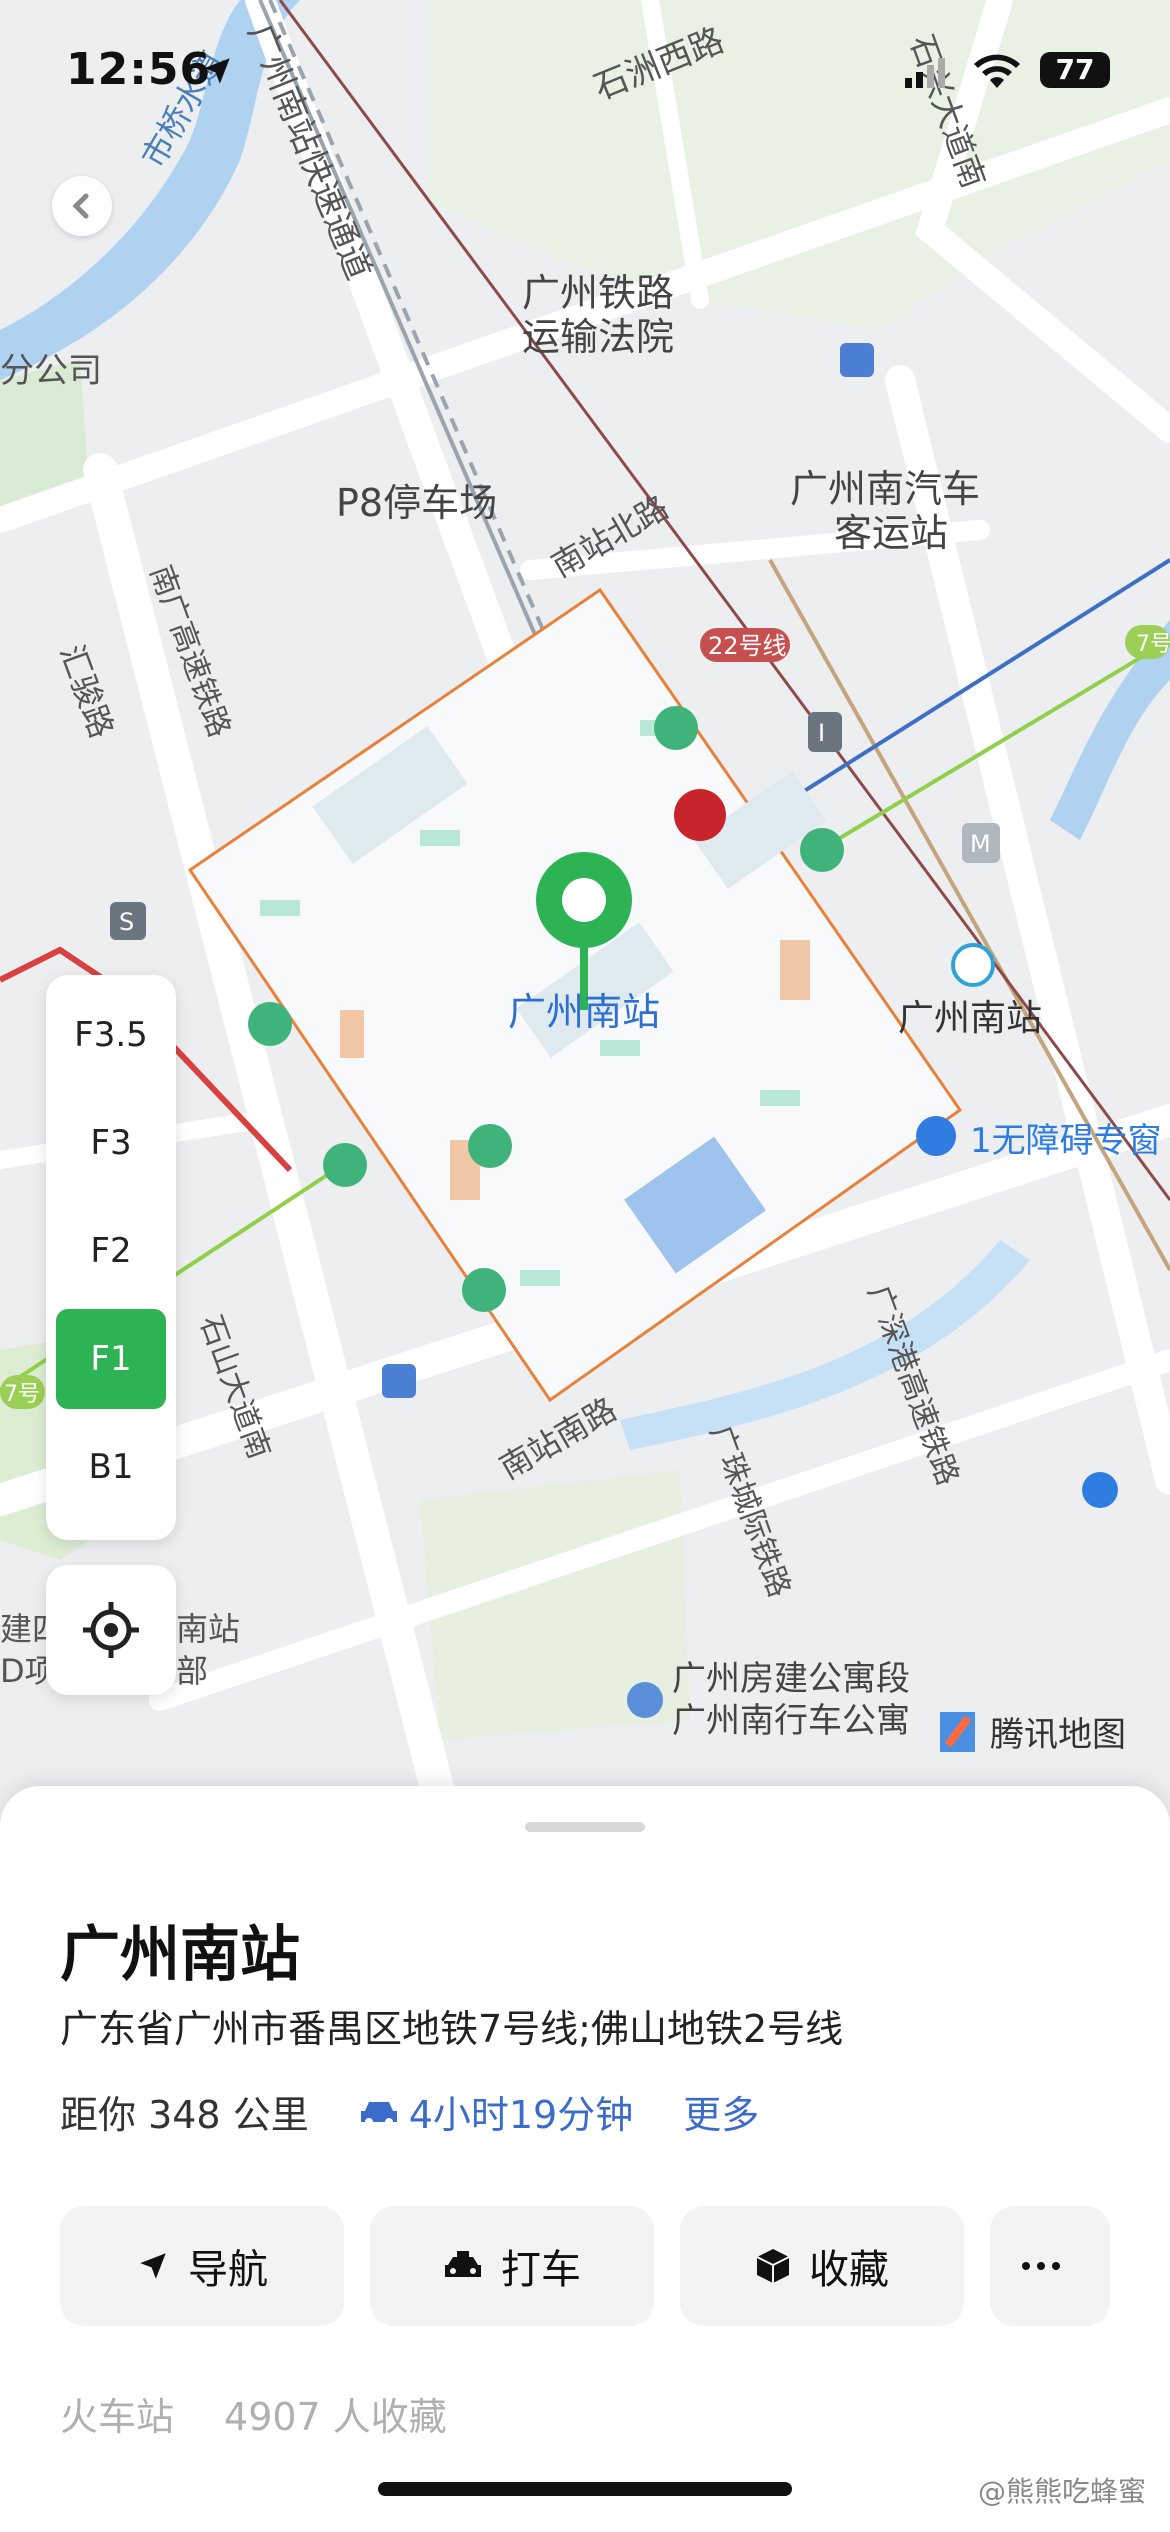 This screenshot has width=1170, height=2532. I want to click on drive-time-text: 4小时19分钟, so click(521, 2115).